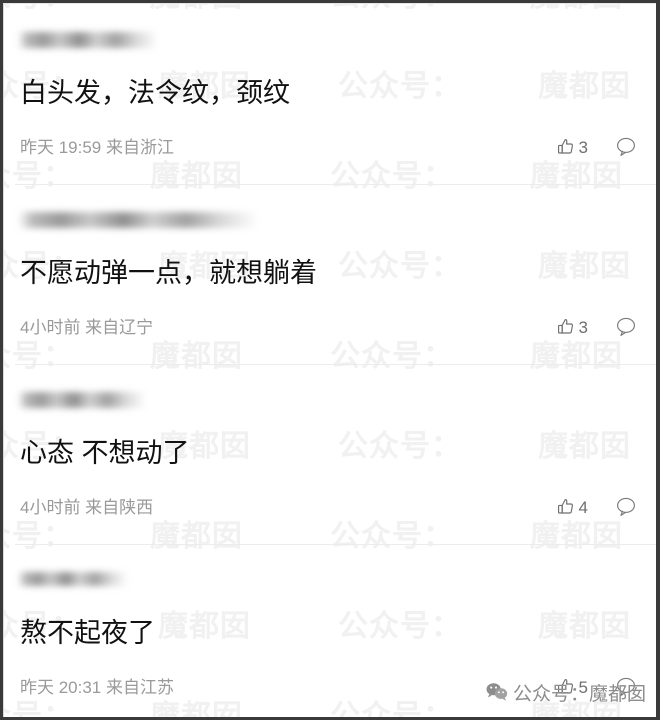 The width and height of the screenshot is (660, 720). I want to click on like-count: 4, so click(583, 507).